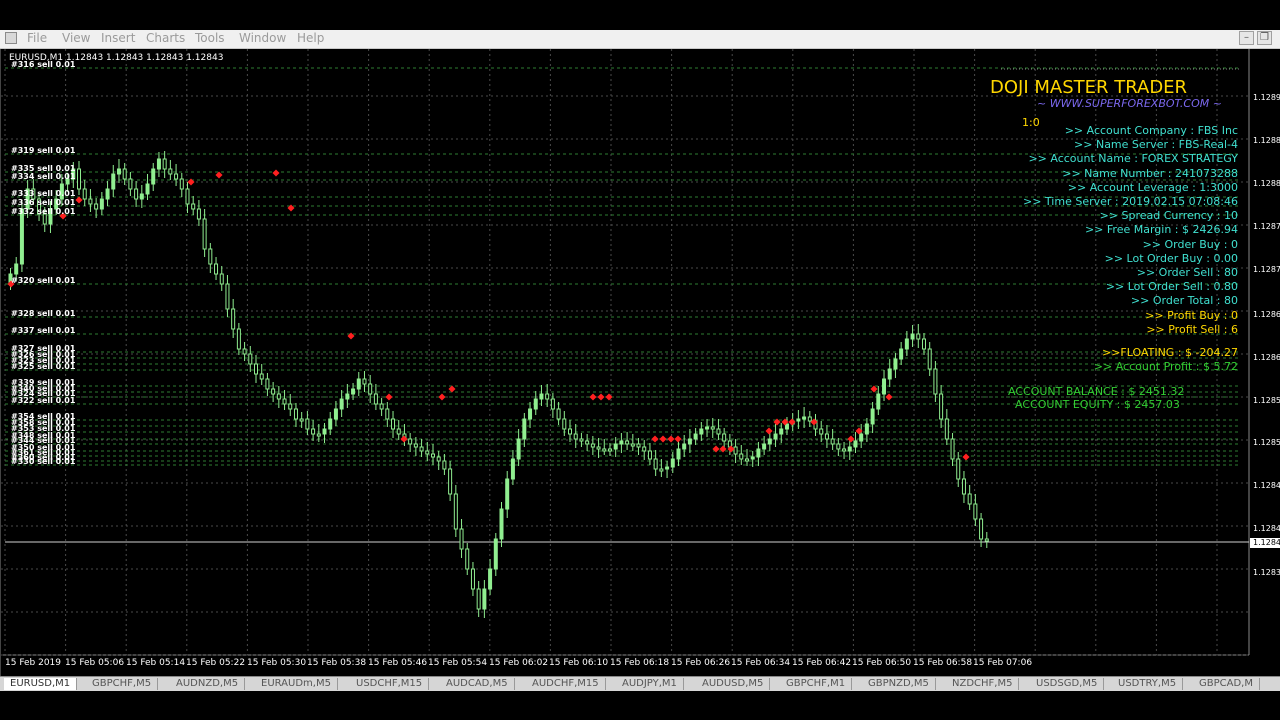  I want to click on chart-tab: AUDJPY,M1, so click(650, 684).